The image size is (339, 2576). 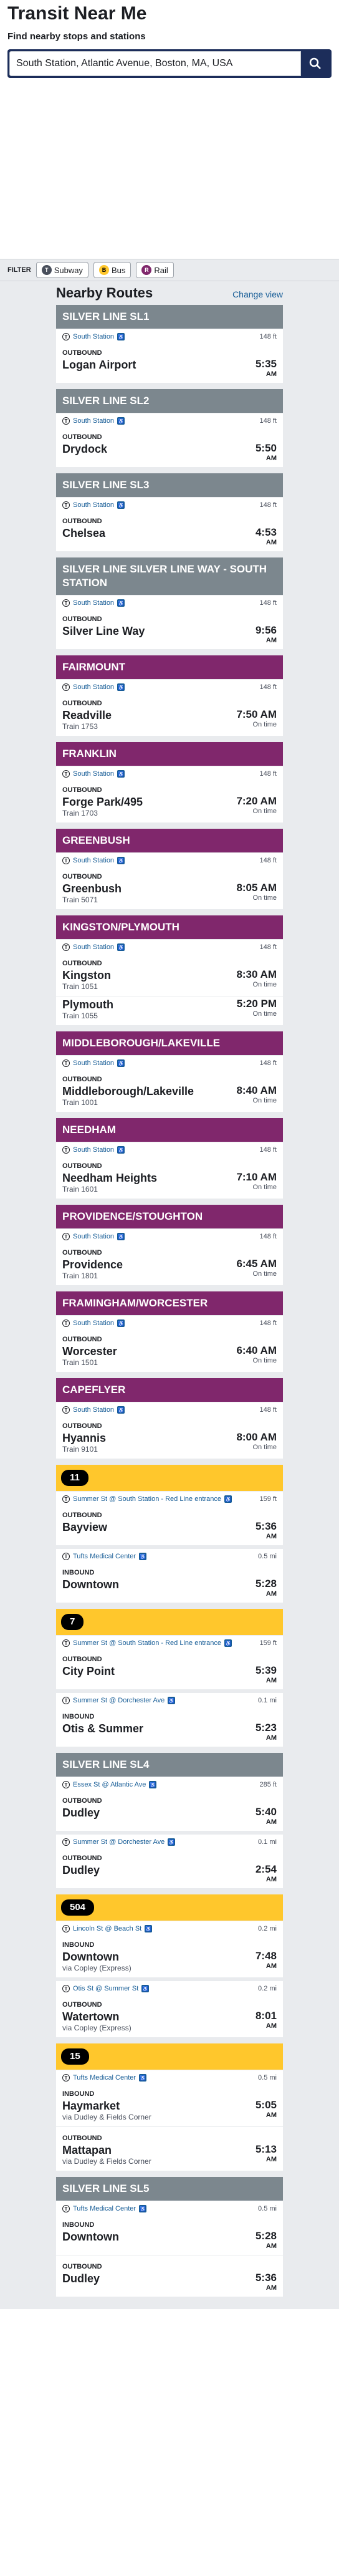 What do you see at coordinates (169, 1818) in the screenshot?
I see `trip-row: Dudley 5:40 AM` at bounding box center [169, 1818].